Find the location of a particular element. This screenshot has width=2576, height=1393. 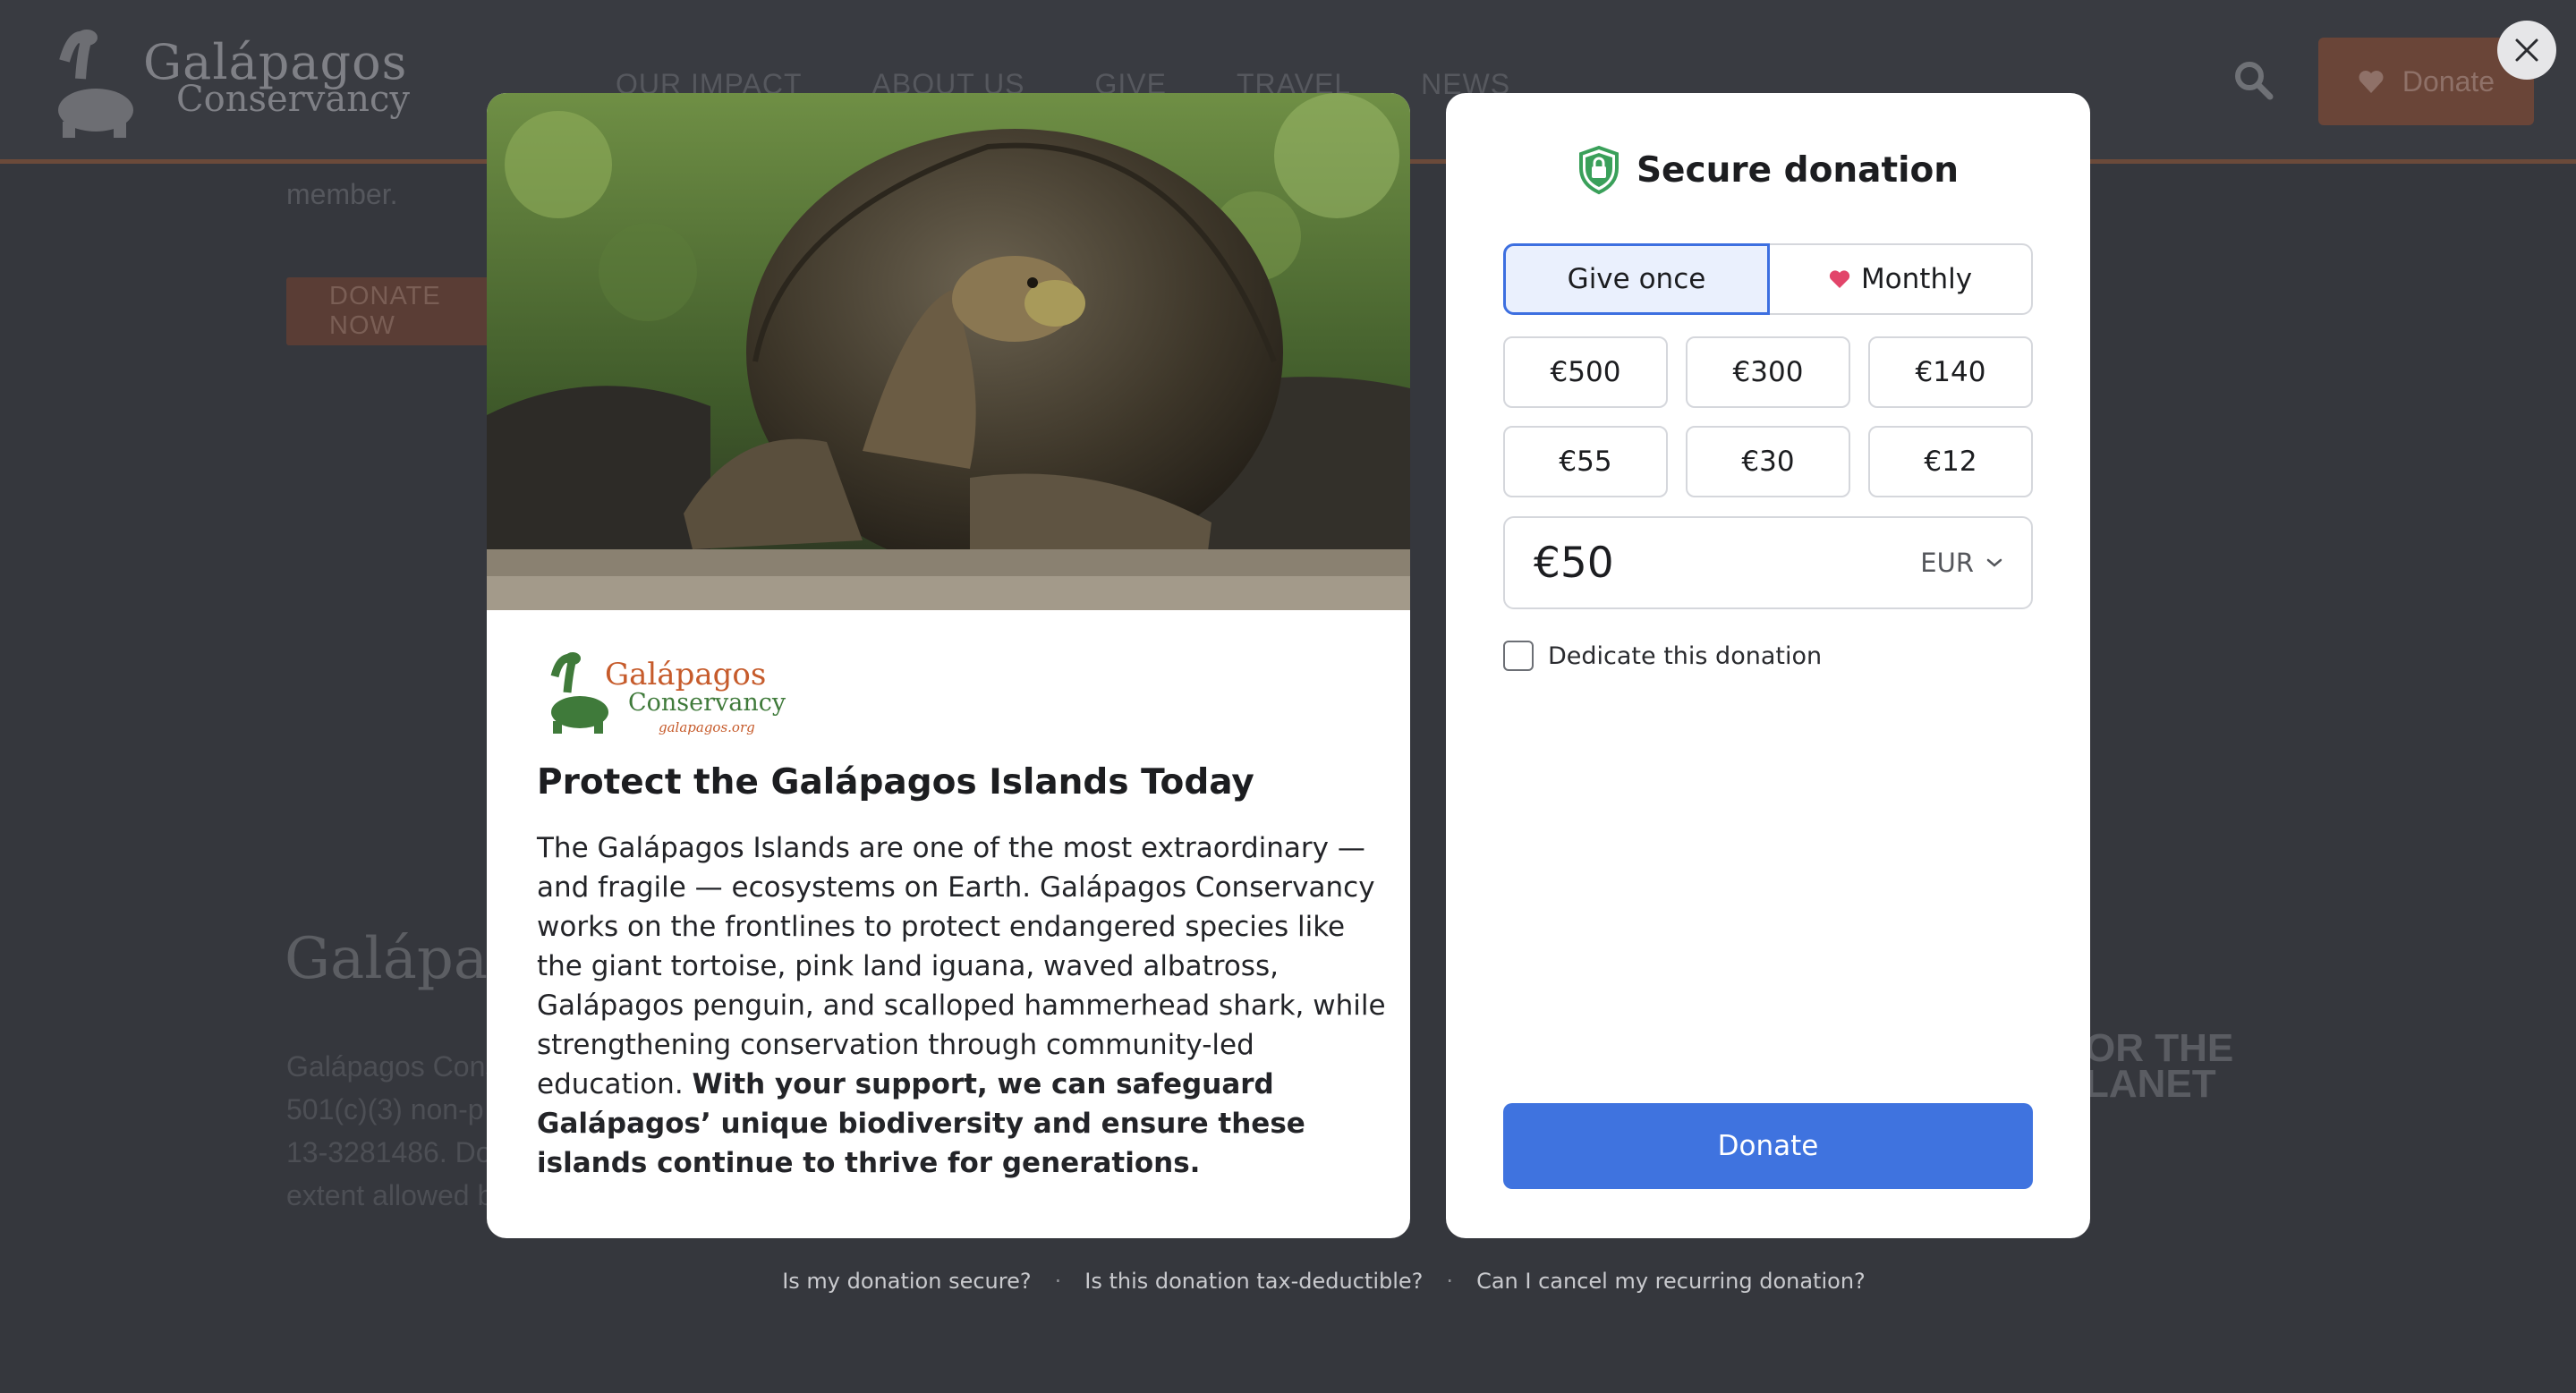

campaign-logo: Galápagos Conservancy galapagos.org is located at coordinates (674, 694).